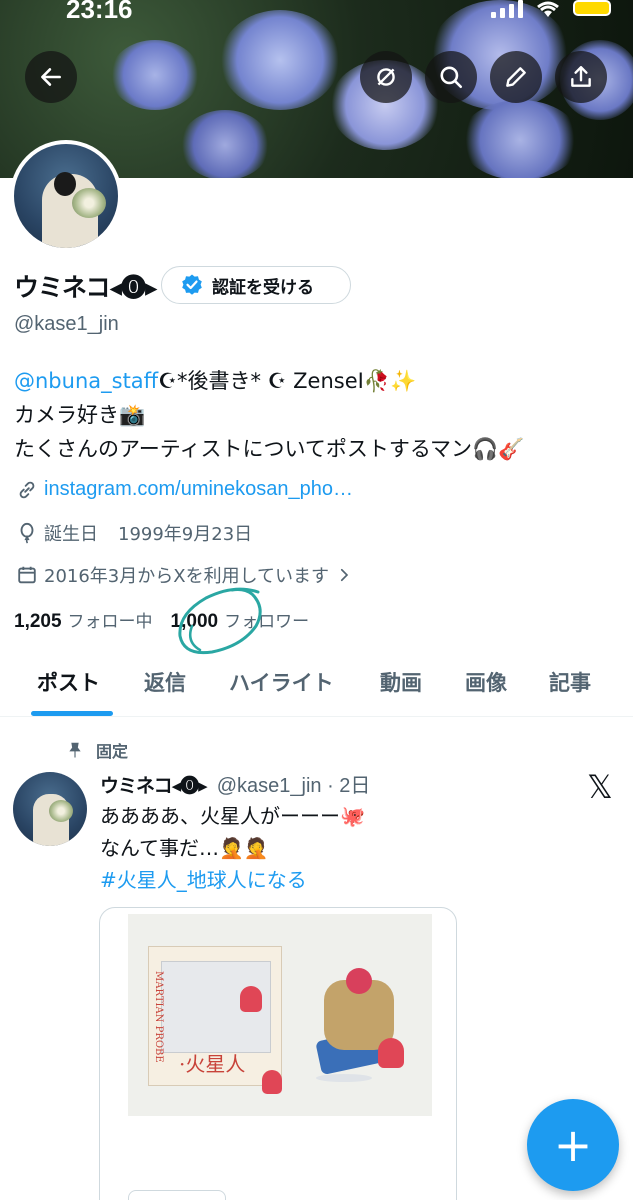 The image size is (633, 1200). I want to click on figure-base, so click(344, 1078).